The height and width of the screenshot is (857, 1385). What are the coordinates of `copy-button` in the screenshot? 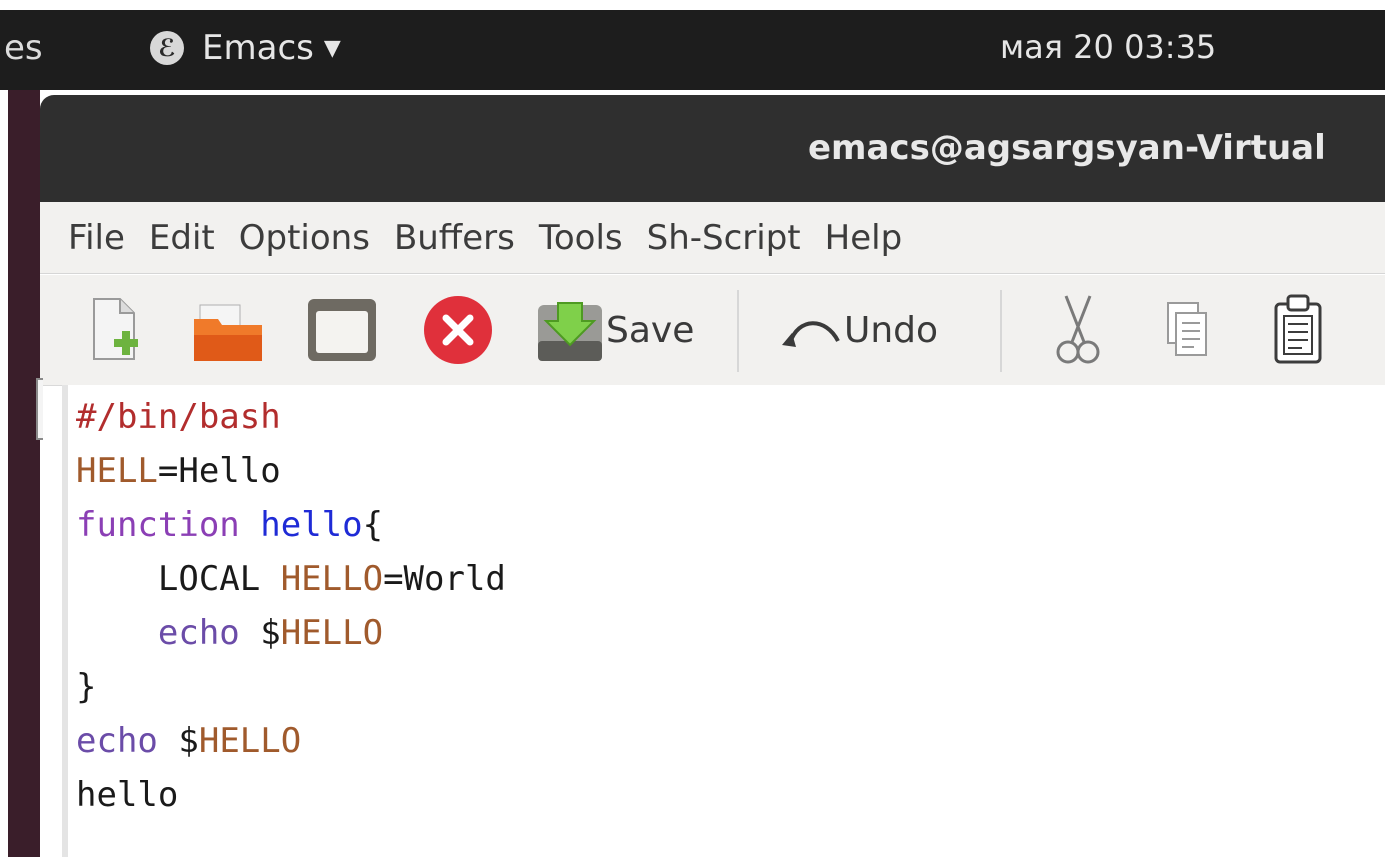 It's located at (1187, 330).